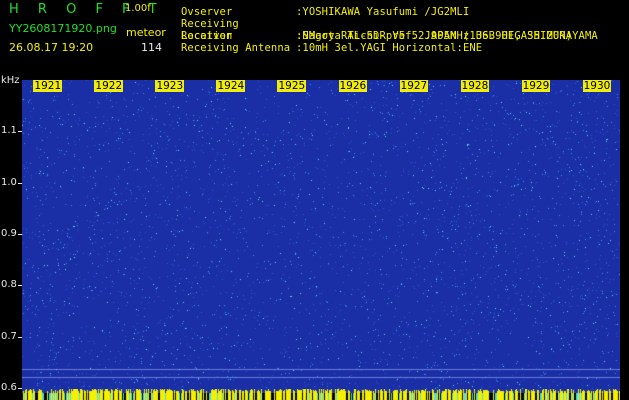 This screenshot has height=400, width=629. I want to click on count-label: 114, so click(151, 47).